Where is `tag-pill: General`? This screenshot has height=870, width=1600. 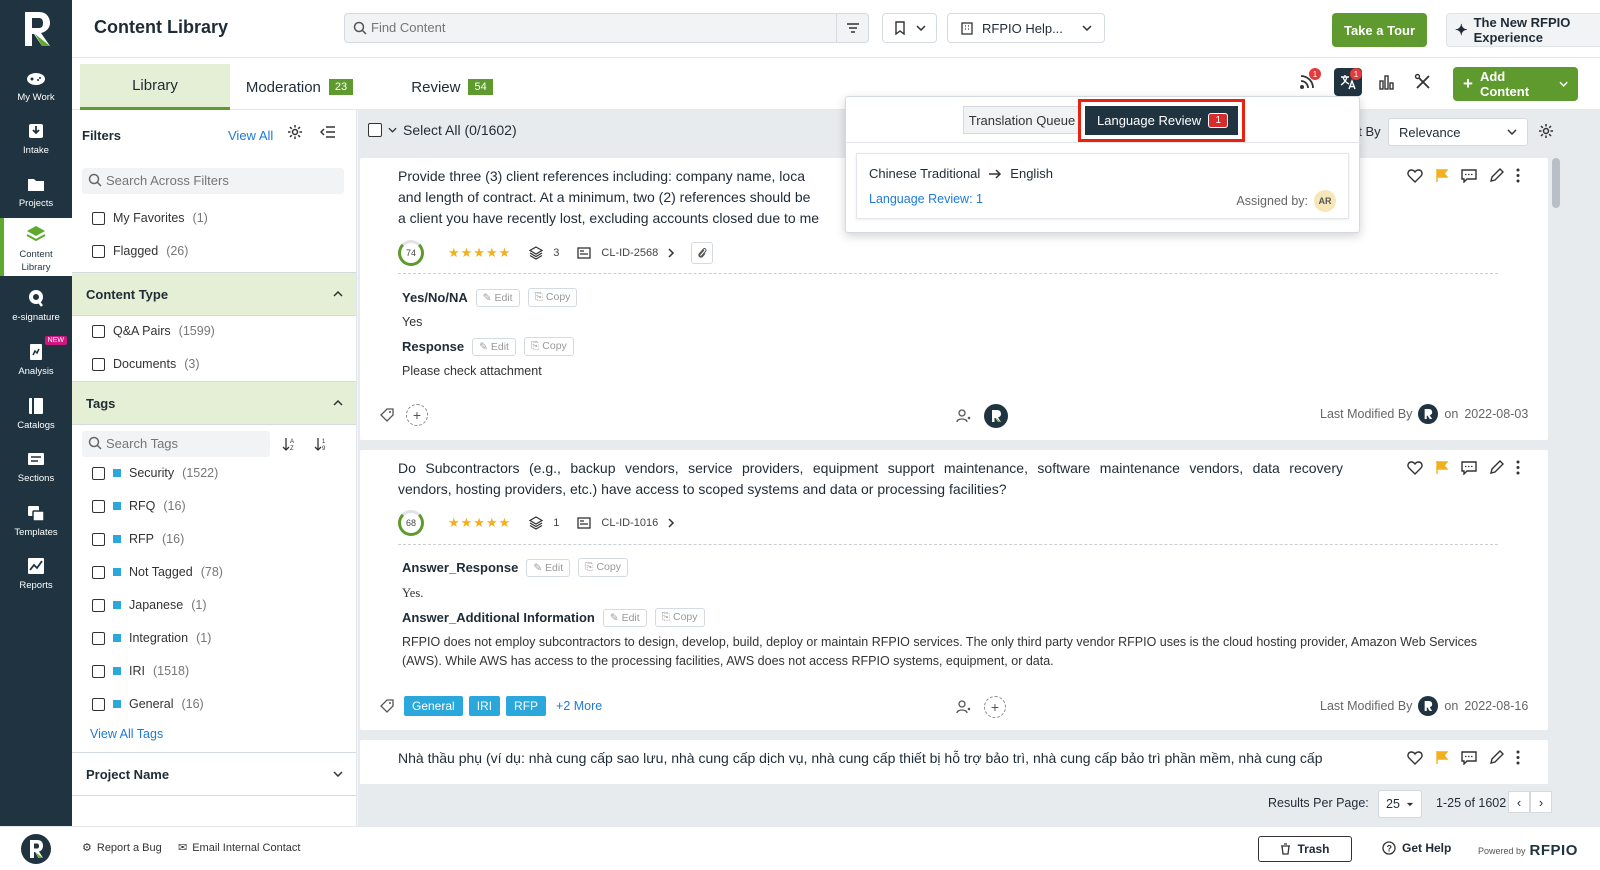
tag-pill: General is located at coordinates (433, 706).